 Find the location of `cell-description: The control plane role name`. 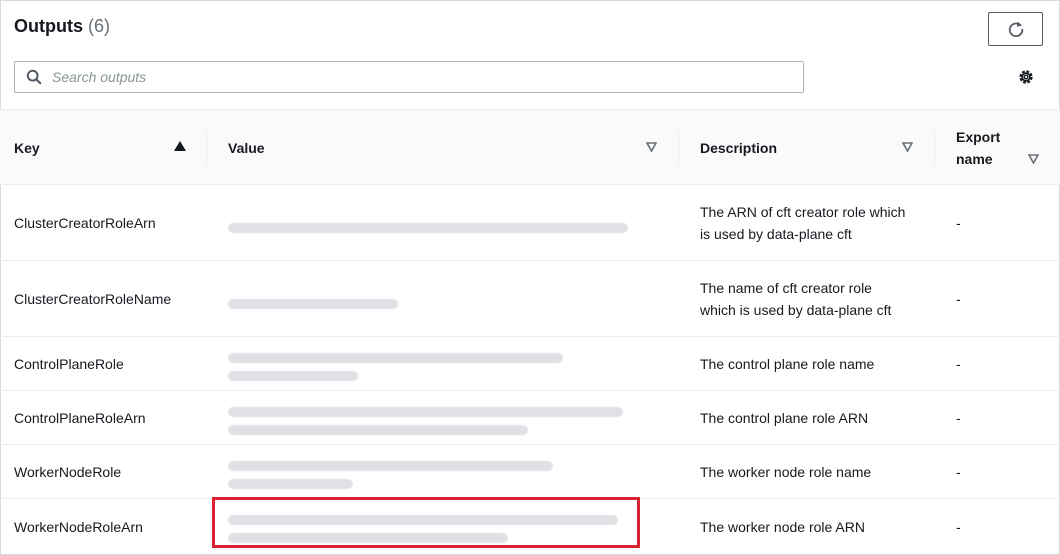

cell-description: The control plane role name is located at coordinates (787, 363).